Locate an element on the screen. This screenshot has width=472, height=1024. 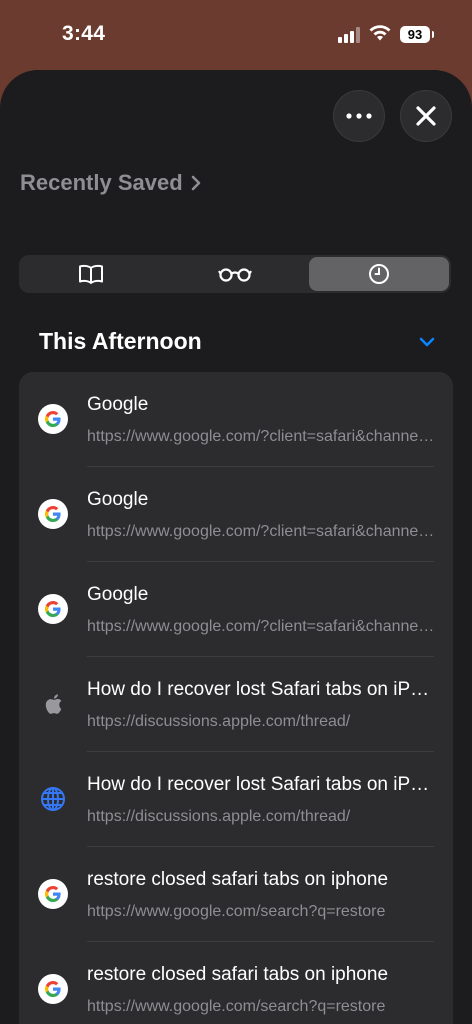
wifi-icon is located at coordinates (380, 35).